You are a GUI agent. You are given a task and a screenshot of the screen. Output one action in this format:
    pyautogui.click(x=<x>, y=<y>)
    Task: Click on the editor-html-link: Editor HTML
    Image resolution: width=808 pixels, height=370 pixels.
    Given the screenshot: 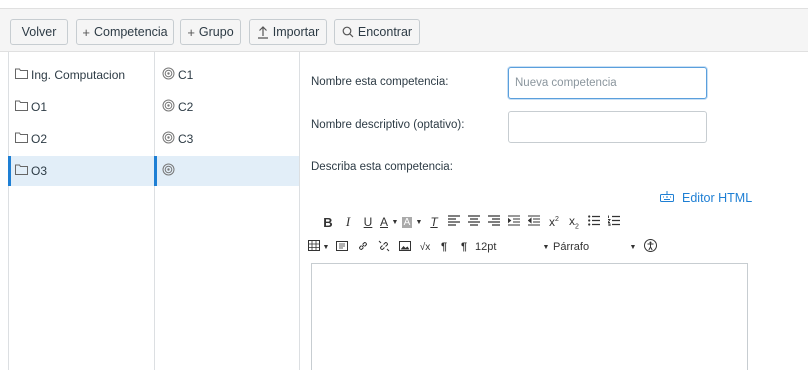 What is the action you would take?
    pyautogui.click(x=706, y=197)
    